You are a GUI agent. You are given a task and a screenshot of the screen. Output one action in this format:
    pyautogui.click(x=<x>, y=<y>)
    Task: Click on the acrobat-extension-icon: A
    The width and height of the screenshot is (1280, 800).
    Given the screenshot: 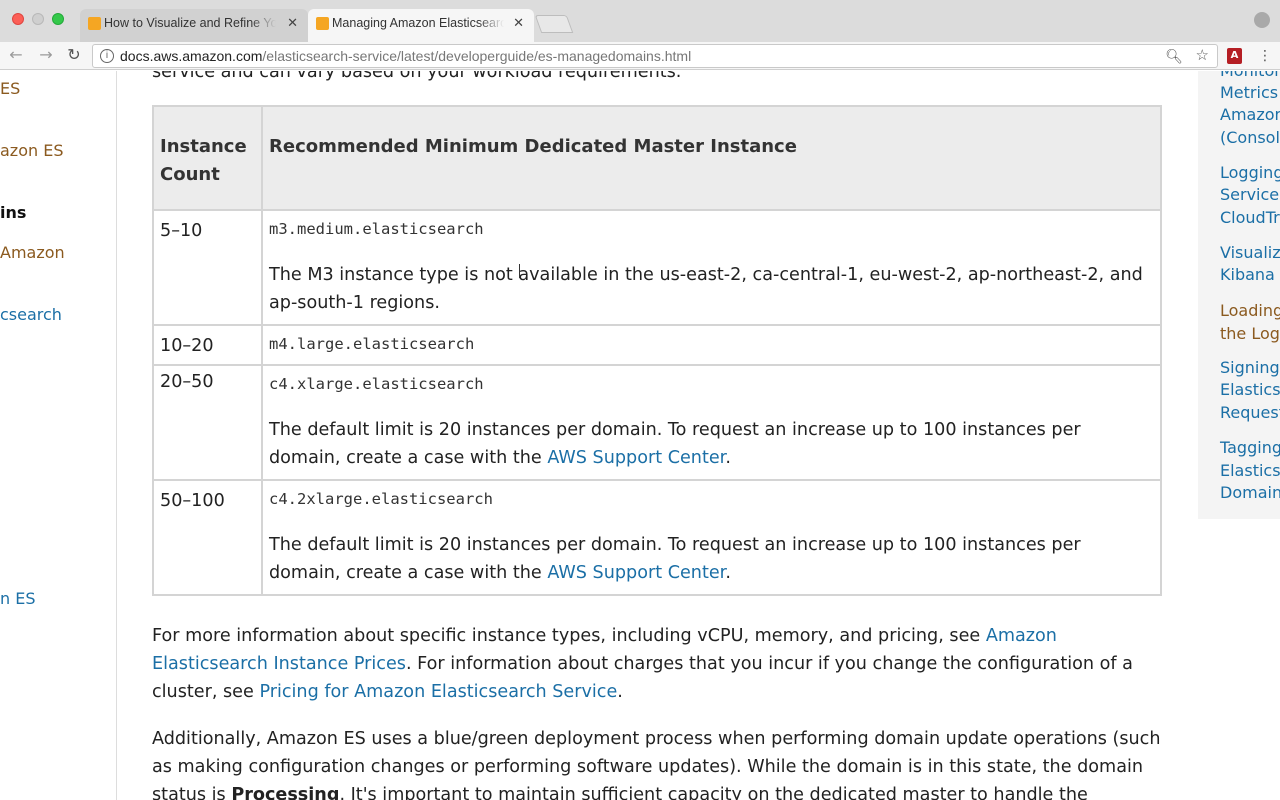 What is the action you would take?
    pyautogui.click(x=1234, y=56)
    